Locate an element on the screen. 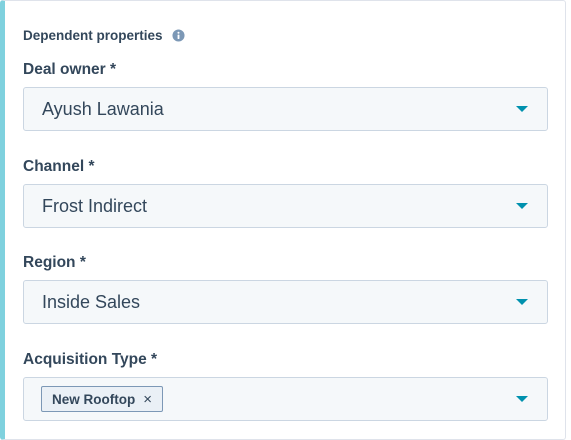 The height and width of the screenshot is (440, 571). region-select: Inside Sales is located at coordinates (285, 302).